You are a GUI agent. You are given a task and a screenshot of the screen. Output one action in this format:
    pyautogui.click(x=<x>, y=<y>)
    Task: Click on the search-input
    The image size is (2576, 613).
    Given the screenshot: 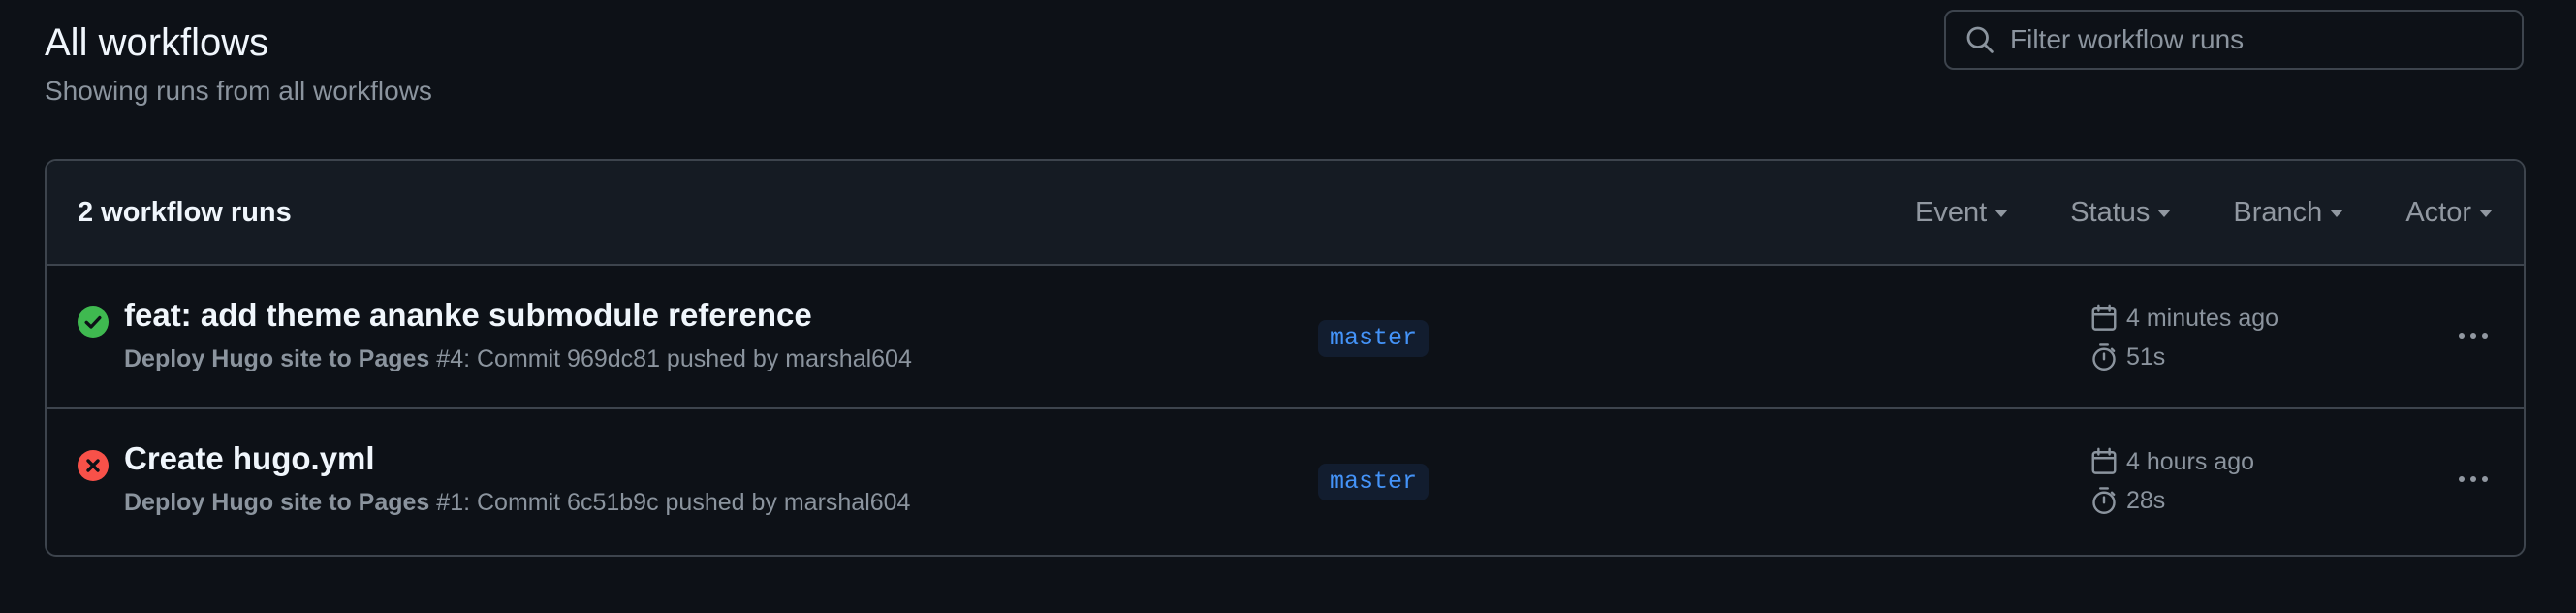 What is the action you would take?
    pyautogui.click(x=2266, y=39)
    